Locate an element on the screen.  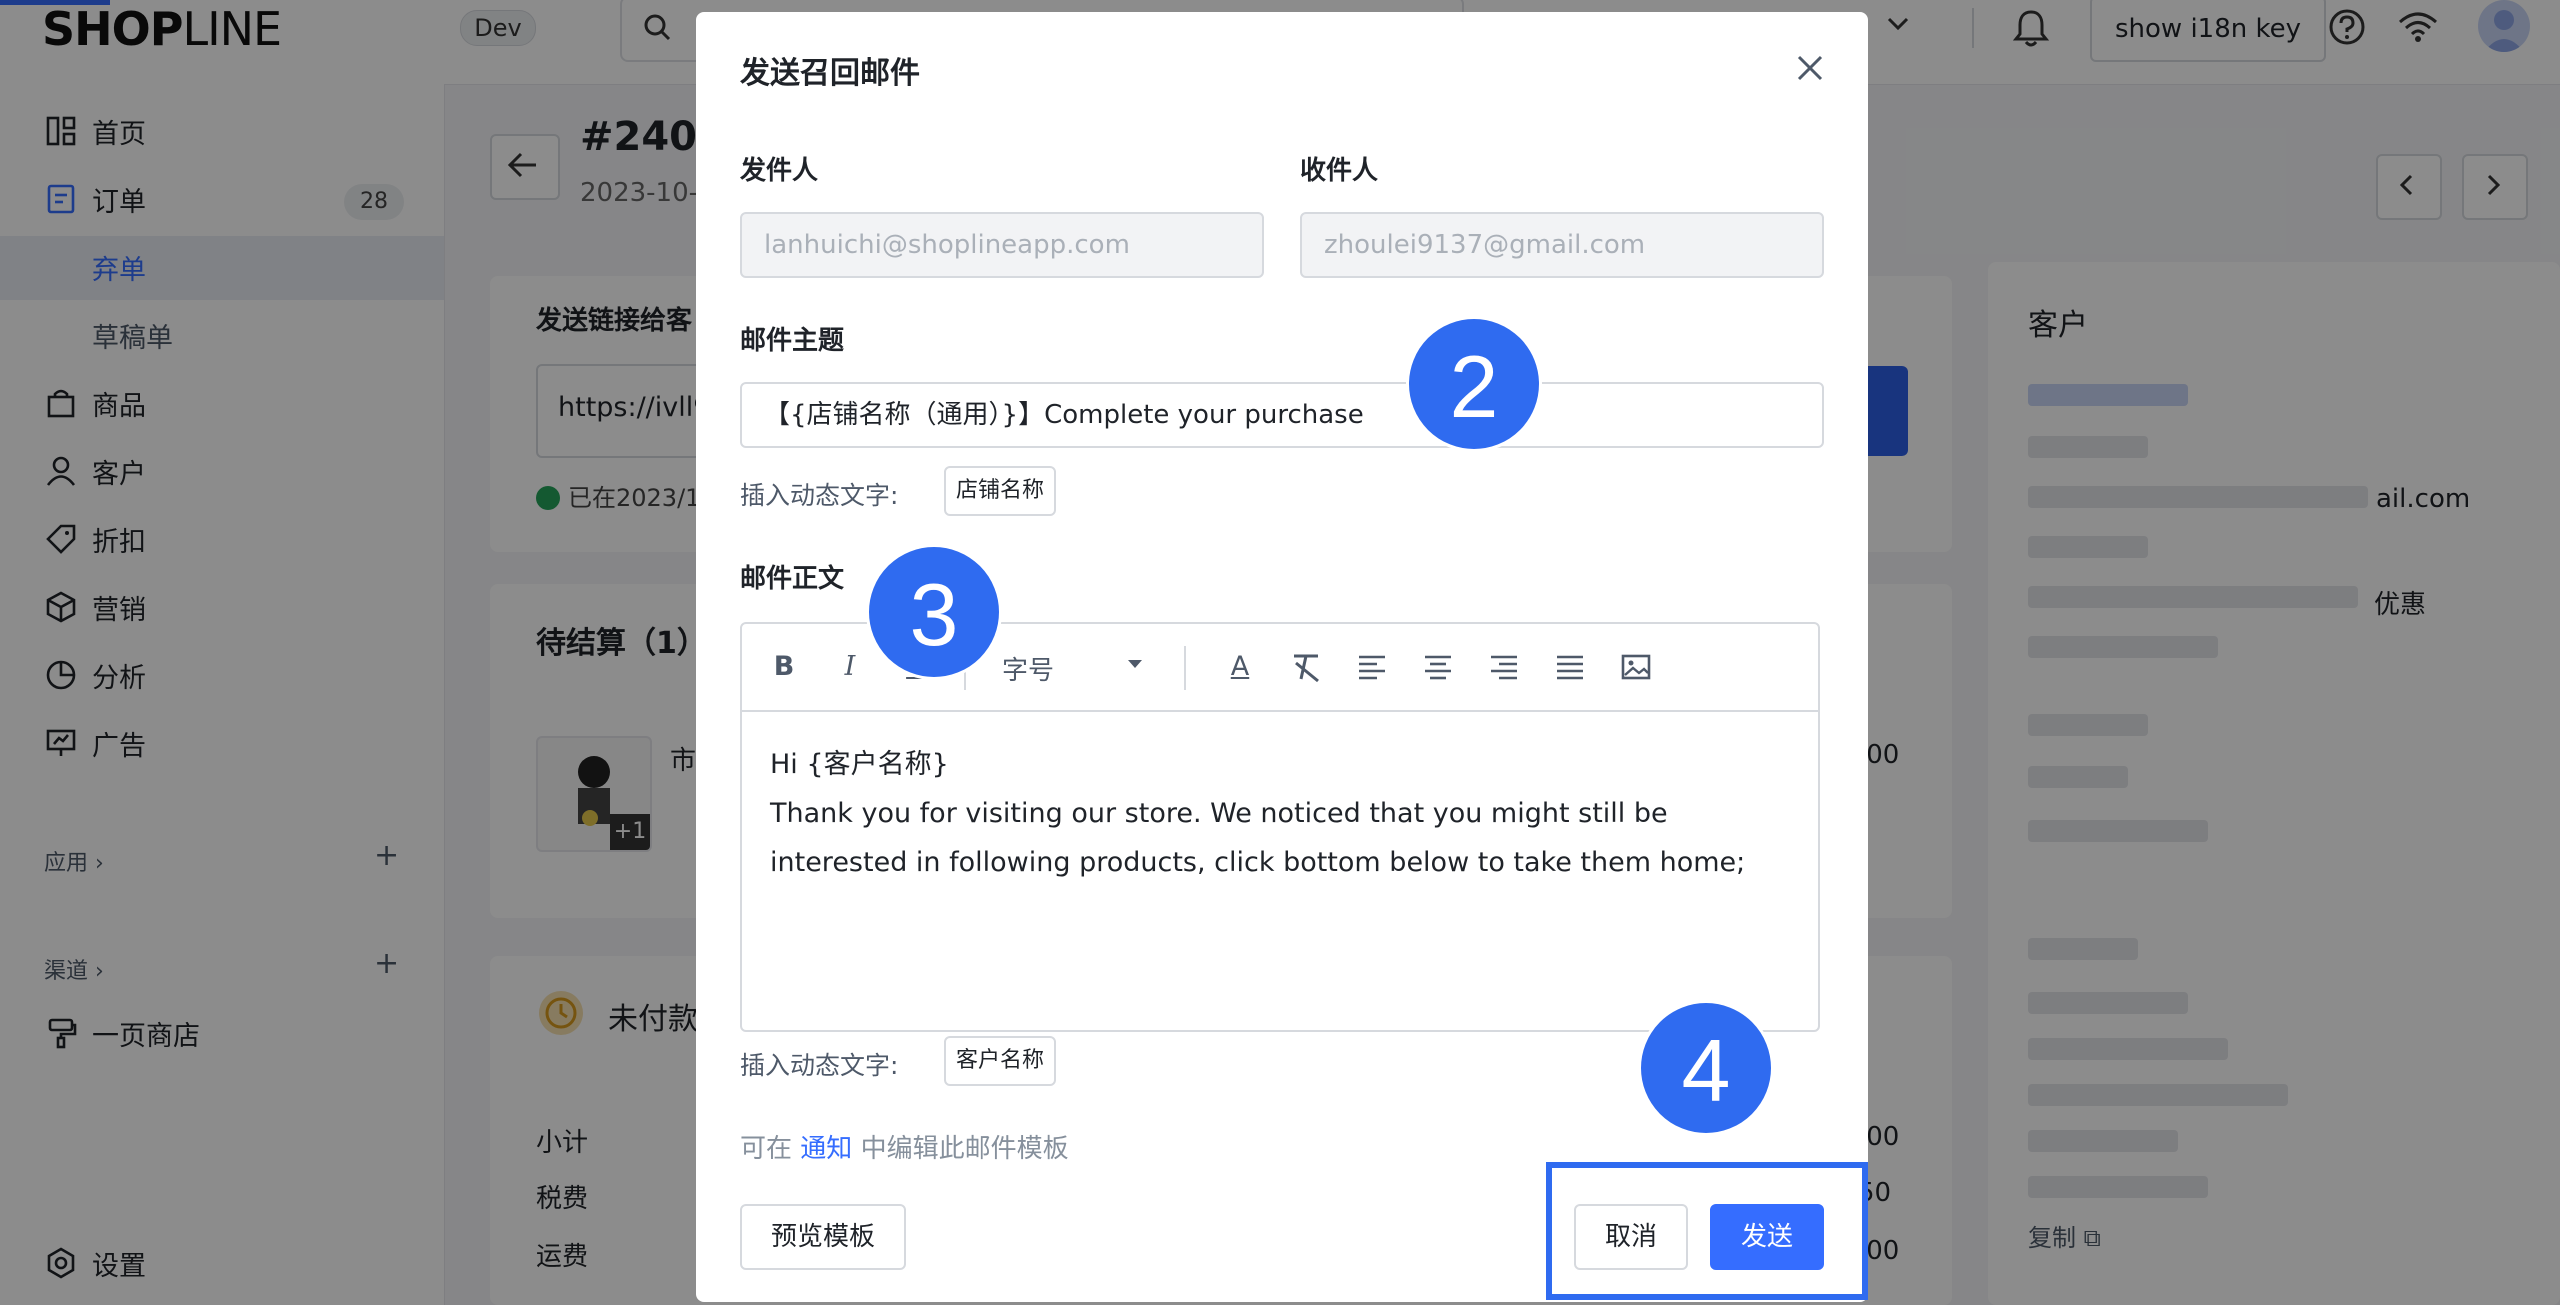
preview-template-button: 预览模板 is located at coordinates (823, 1237).